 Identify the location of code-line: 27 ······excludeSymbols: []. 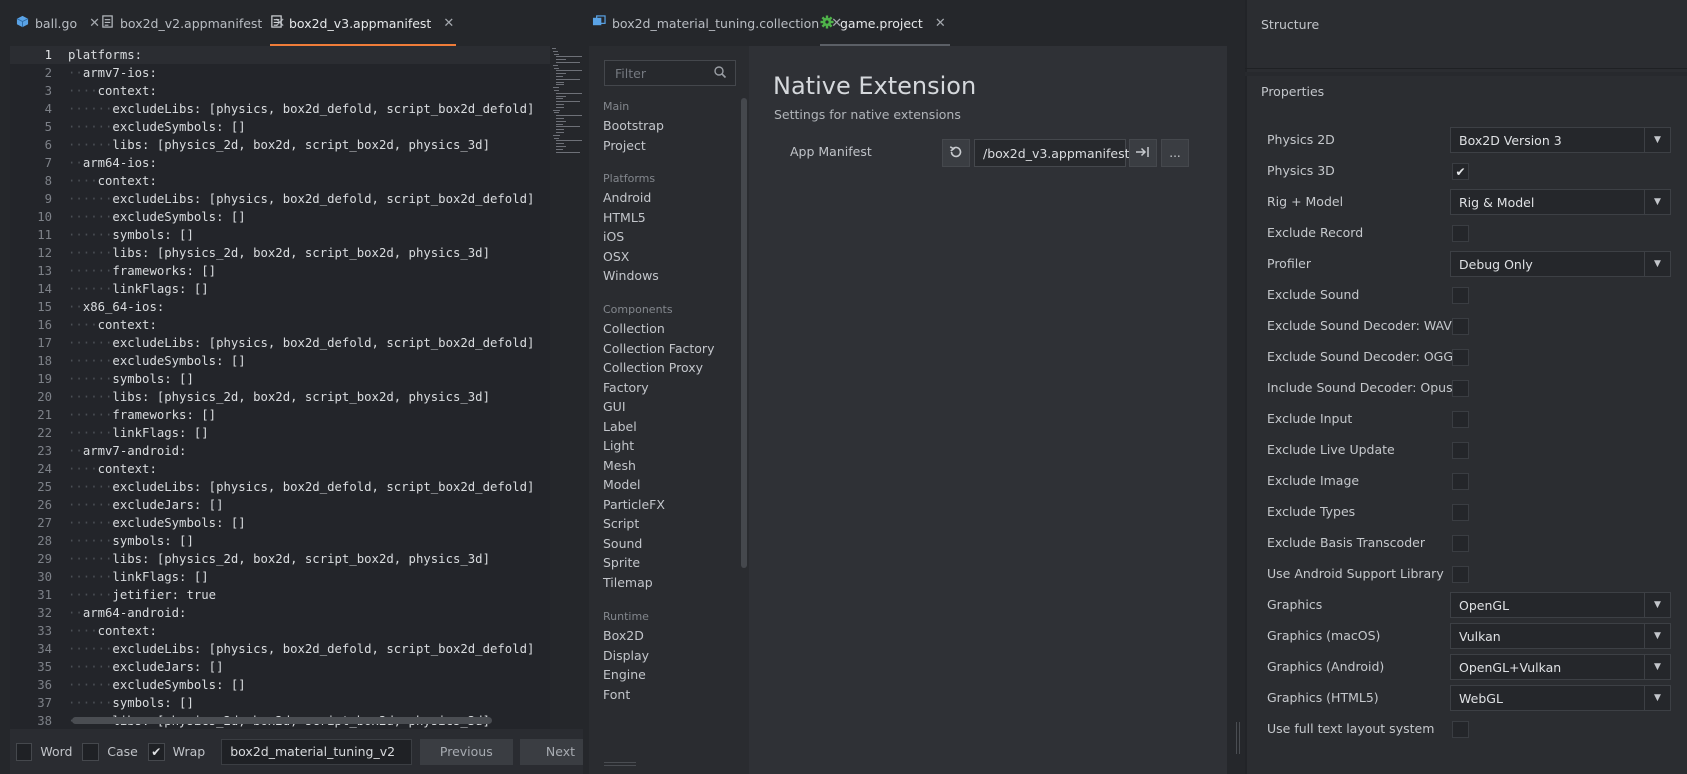
(280, 523).